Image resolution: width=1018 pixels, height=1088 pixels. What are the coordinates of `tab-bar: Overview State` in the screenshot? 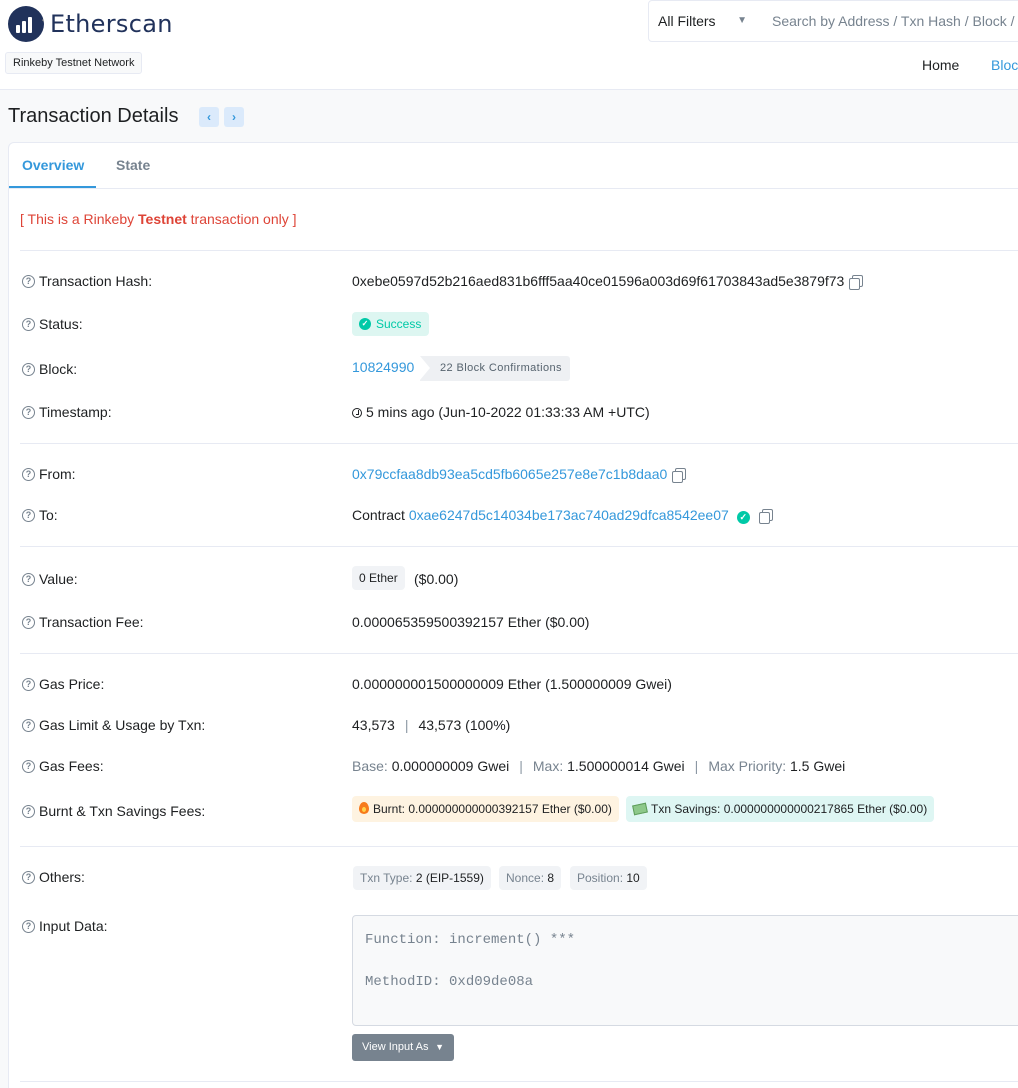 It's located at (513, 166).